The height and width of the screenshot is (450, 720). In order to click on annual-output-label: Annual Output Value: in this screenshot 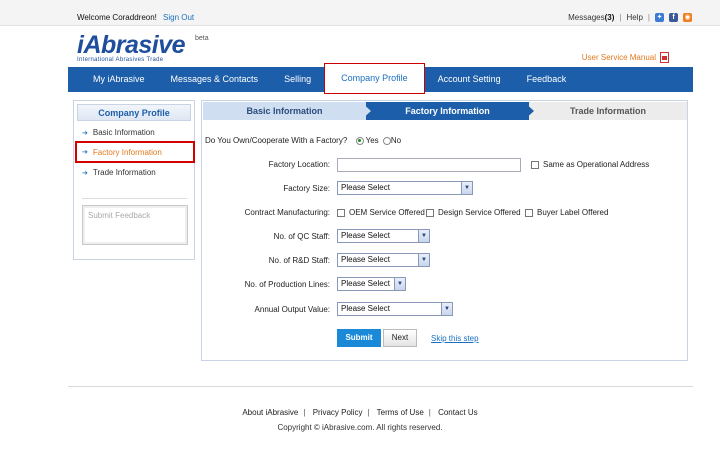, I will do `click(292, 309)`.